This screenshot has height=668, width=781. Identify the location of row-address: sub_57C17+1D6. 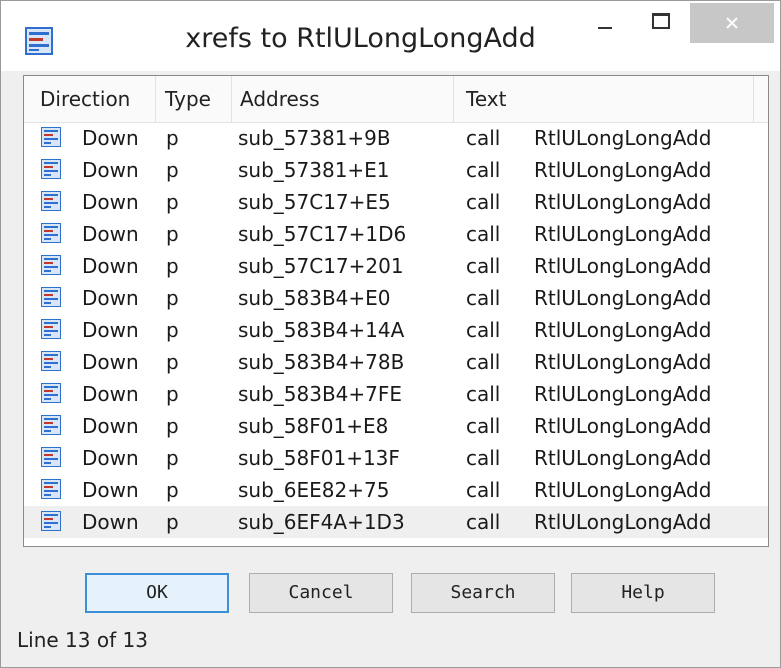
(322, 234).